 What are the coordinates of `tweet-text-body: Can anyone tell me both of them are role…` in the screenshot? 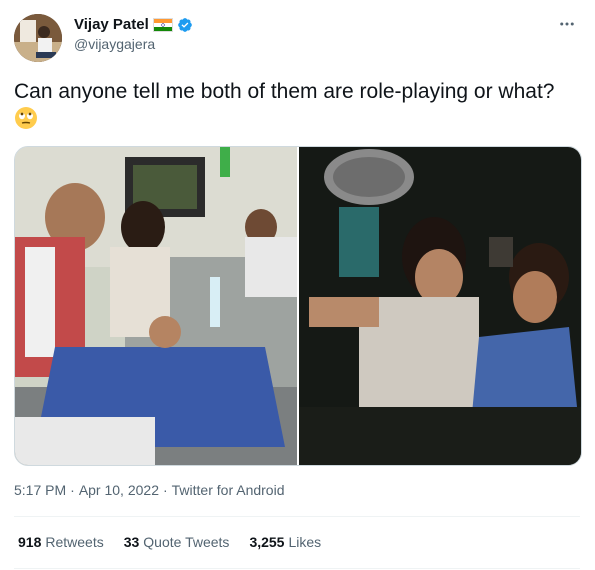 It's located at (284, 91).